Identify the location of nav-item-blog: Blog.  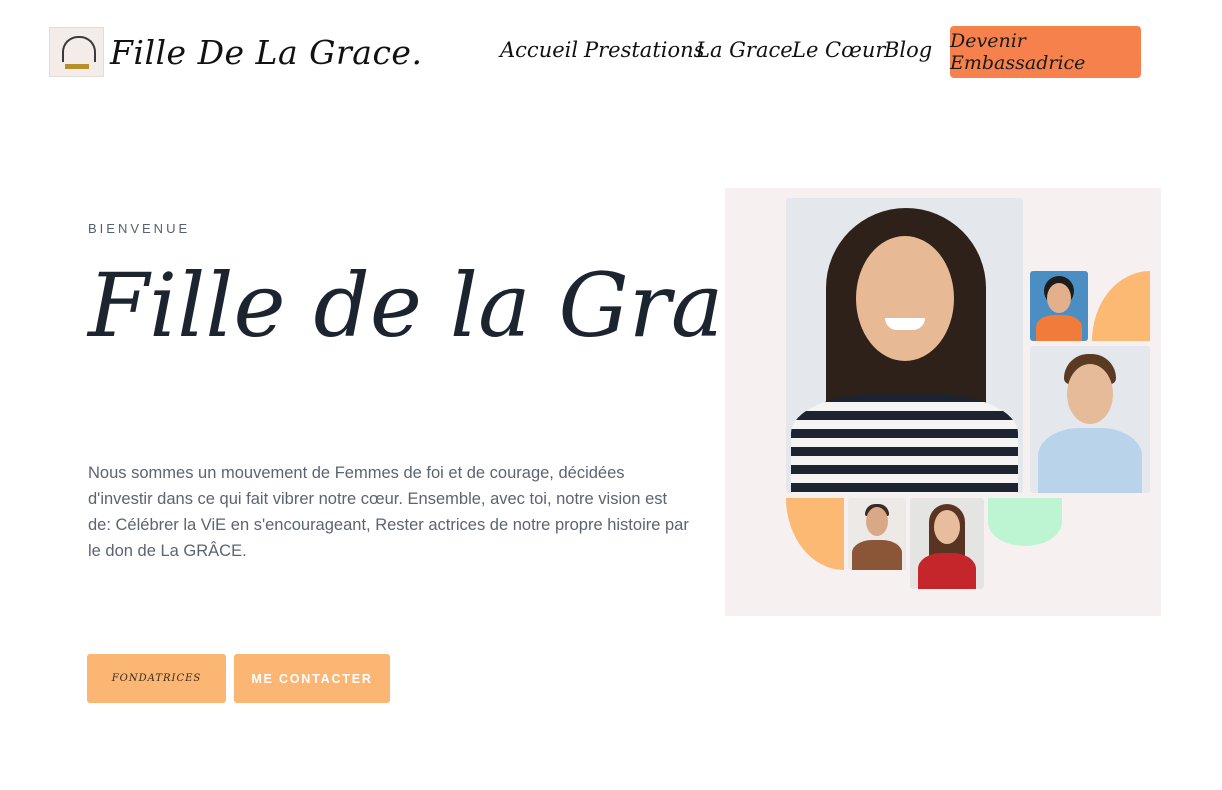
(908, 50).